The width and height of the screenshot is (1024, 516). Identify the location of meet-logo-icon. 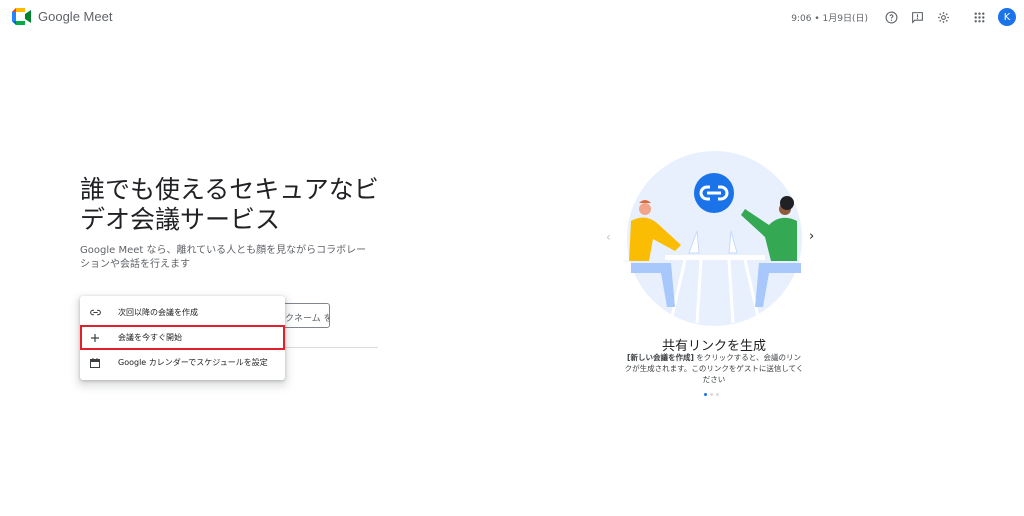
(21, 16).